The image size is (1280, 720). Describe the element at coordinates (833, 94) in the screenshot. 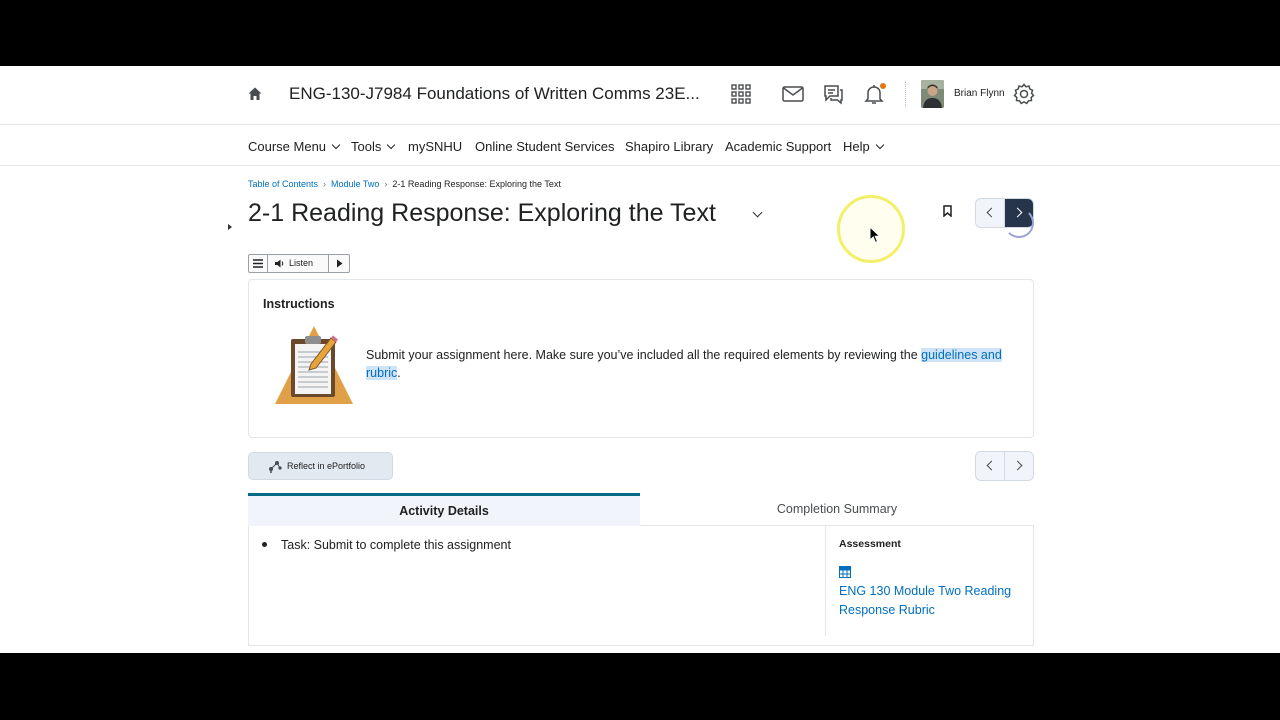

I see `chat-icon` at that location.